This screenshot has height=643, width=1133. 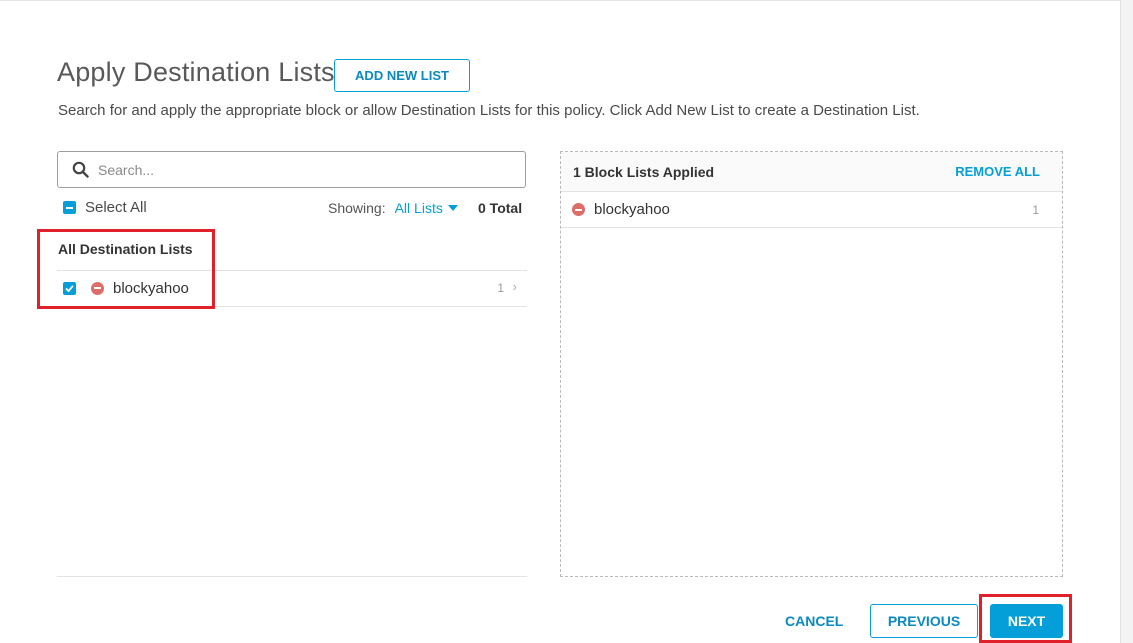 What do you see at coordinates (515, 286) in the screenshot?
I see `chevron-right-icon: ›` at bounding box center [515, 286].